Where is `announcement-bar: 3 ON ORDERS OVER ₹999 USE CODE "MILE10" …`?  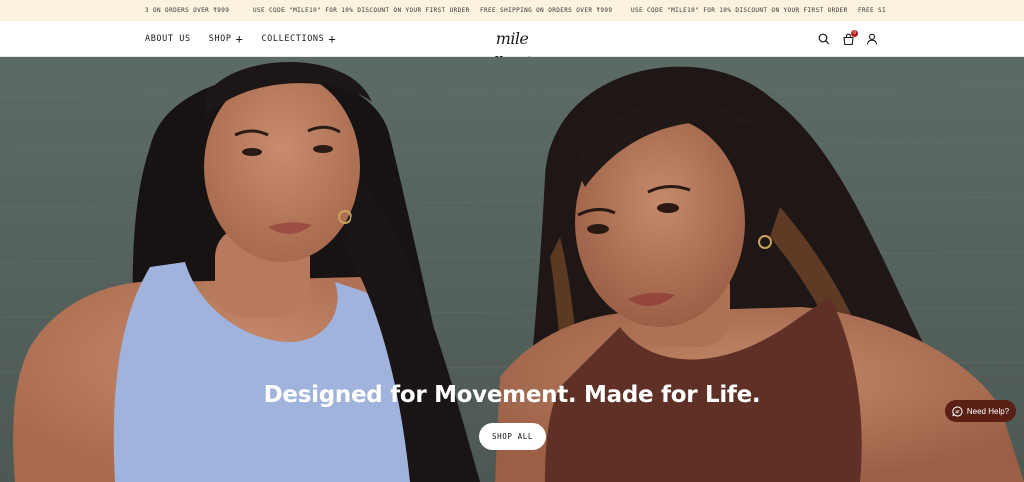
announcement-bar: 3 ON ORDERS OVER ₹999 USE CODE "MILE10" … is located at coordinates (512, 10).